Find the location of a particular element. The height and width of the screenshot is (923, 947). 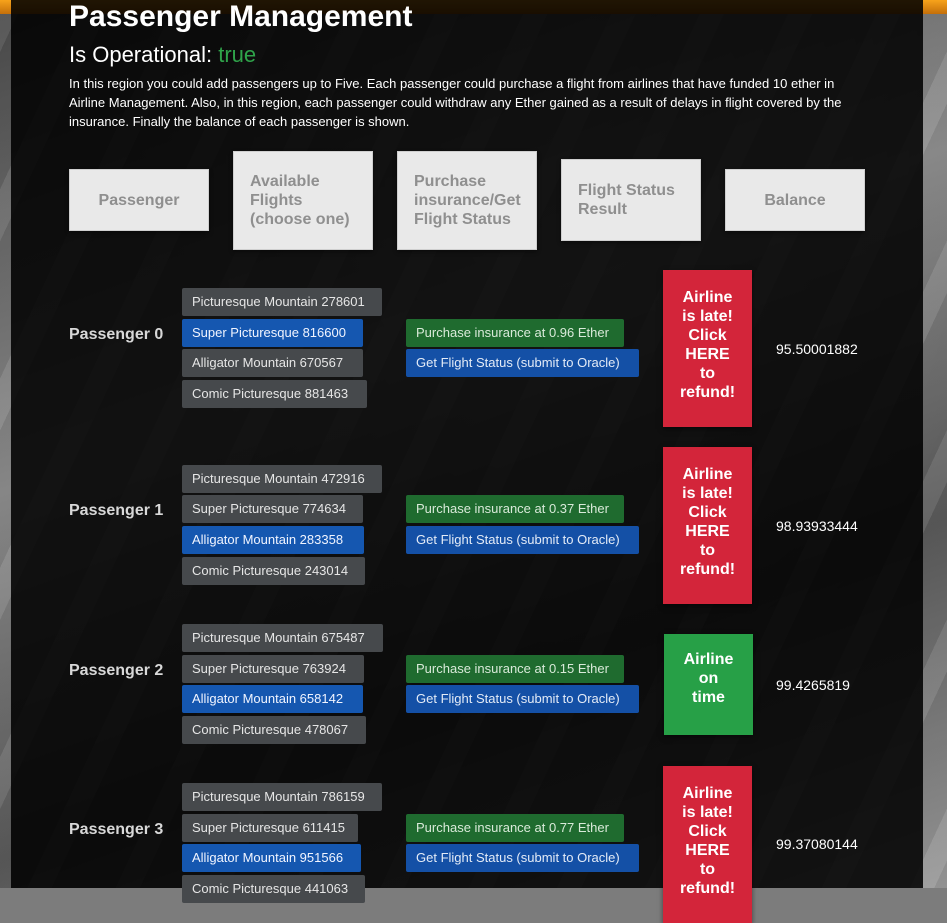

flight-option-button: Picturesque Mountain 278601 is located at coordinates (282, 302).